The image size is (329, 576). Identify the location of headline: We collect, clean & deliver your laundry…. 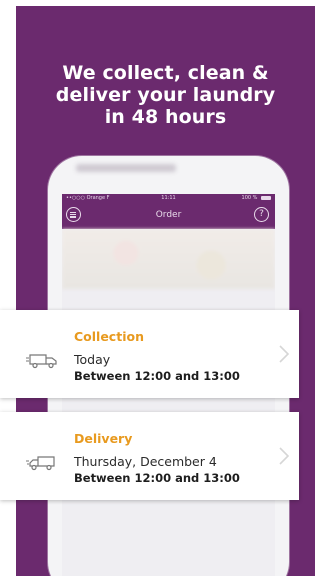
(165, 95).